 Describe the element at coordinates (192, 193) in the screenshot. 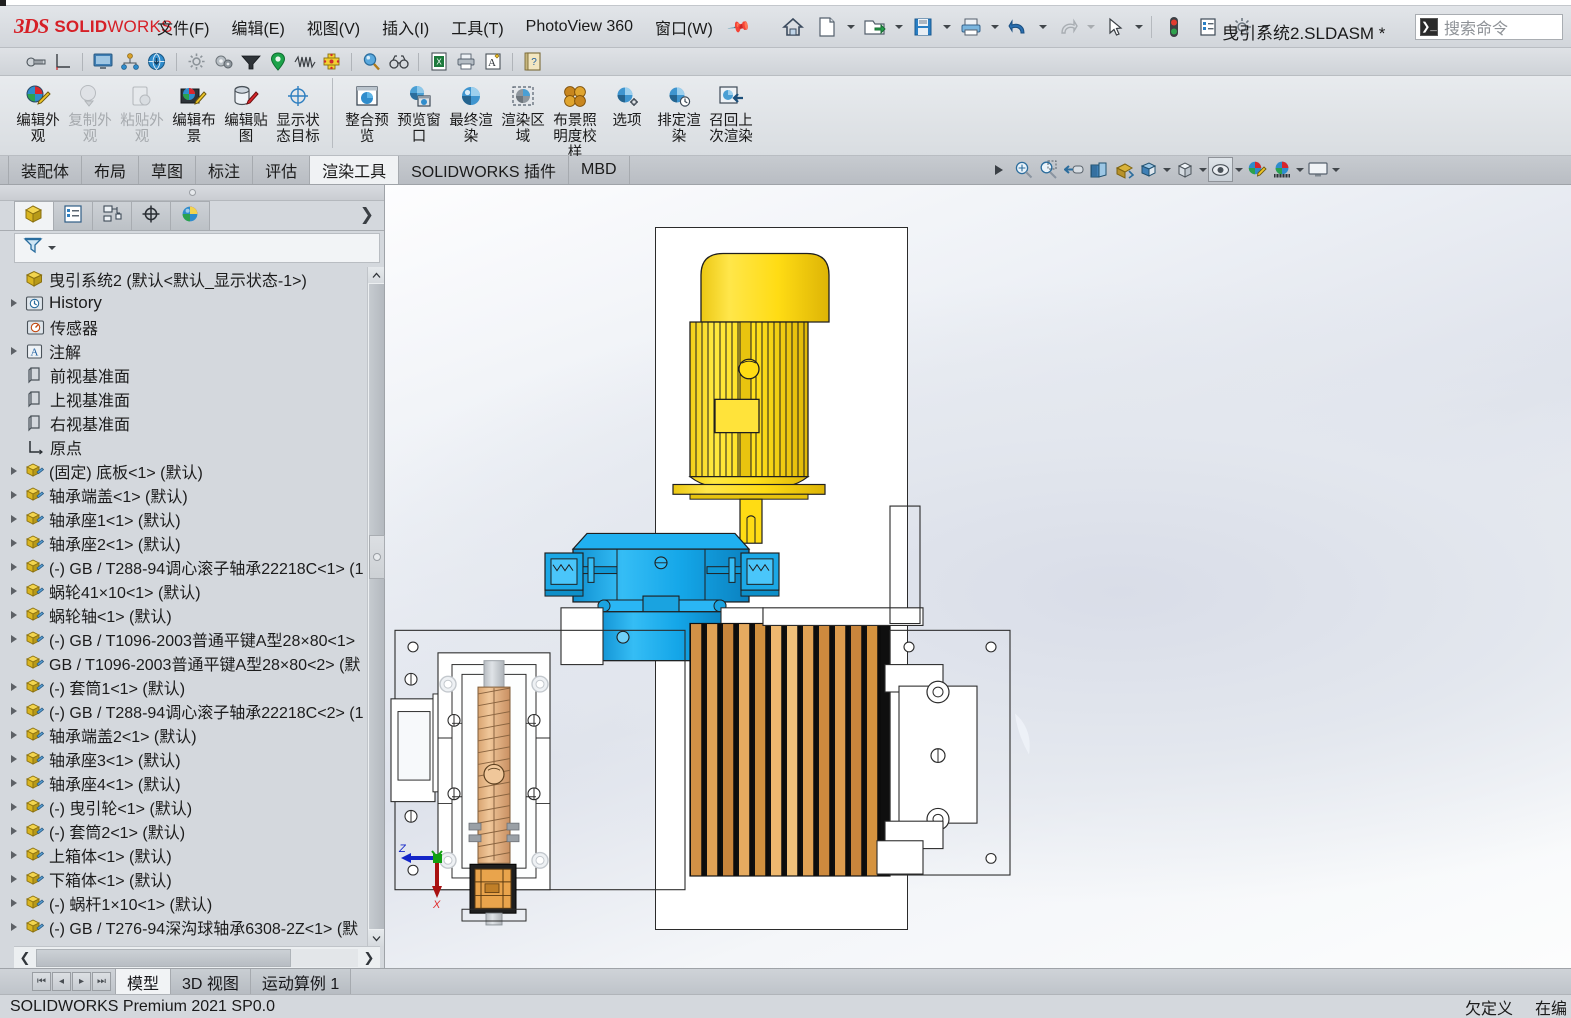

I see `panel-grip` at that location.